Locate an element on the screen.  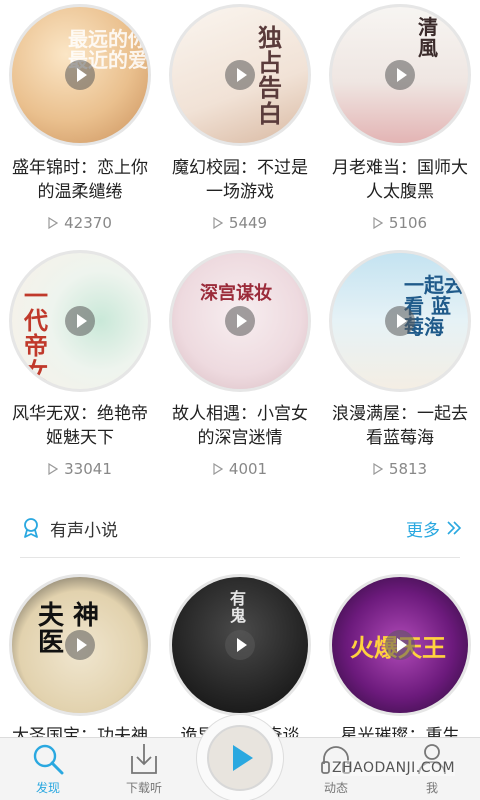
play-count-value: 4001 is located at coordinates (248, 469).